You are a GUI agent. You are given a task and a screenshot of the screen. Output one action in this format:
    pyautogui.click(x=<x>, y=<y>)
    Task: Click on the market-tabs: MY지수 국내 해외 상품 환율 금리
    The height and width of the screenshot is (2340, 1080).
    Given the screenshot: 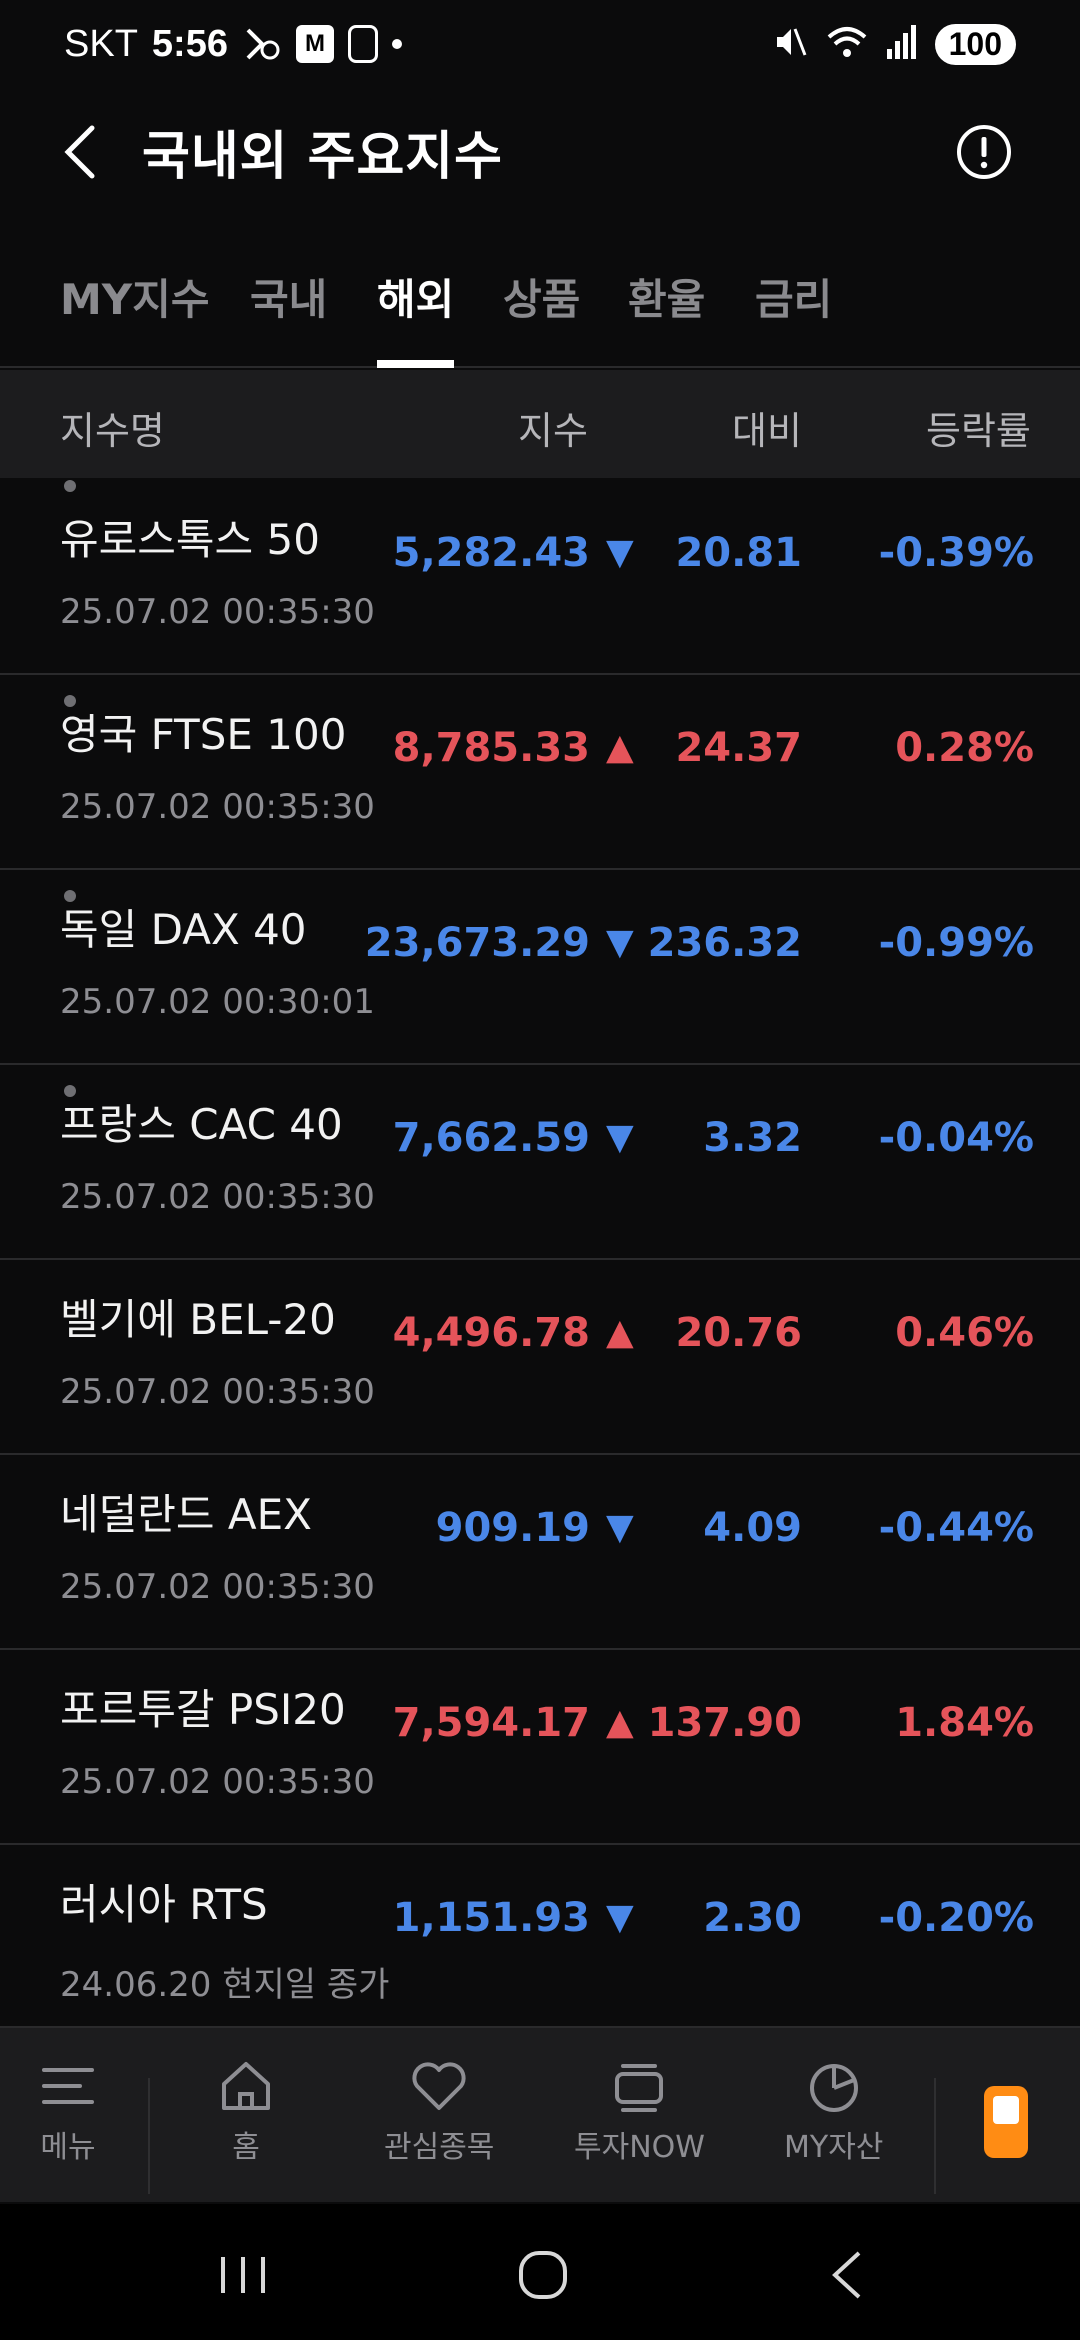 What is the action you would take?
    pyautogui.click(x=540, y=312)
    